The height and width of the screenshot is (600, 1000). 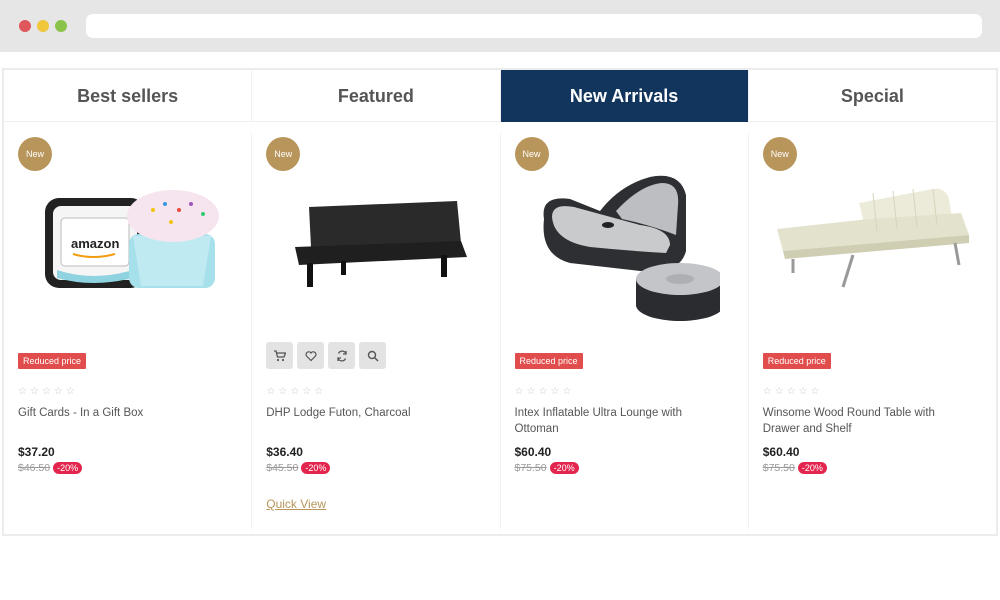 I want to click on compare-button, so click(x=342, y=355).